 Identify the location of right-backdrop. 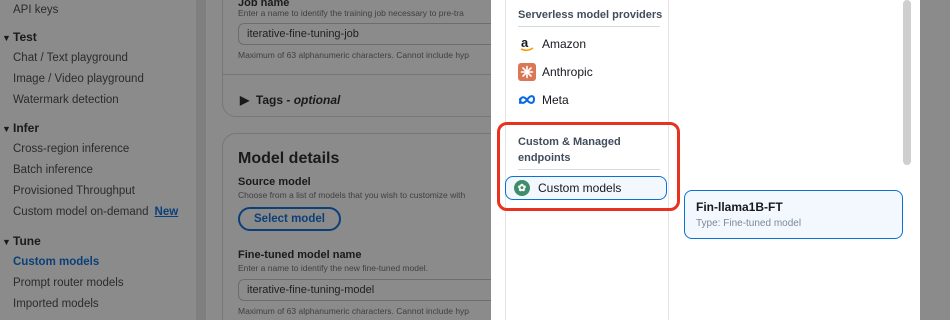
(935, 160).